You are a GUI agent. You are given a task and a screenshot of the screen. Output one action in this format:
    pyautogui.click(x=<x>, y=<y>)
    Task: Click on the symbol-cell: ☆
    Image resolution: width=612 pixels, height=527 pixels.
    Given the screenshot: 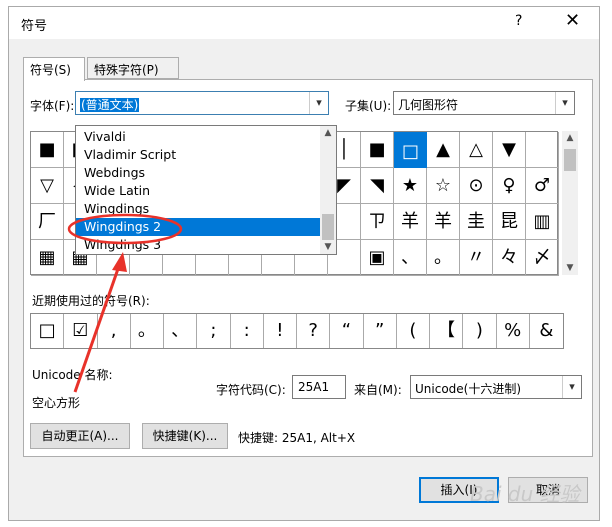 What is the action you would take?
    pyautogui.click(x=443, y=186)
    